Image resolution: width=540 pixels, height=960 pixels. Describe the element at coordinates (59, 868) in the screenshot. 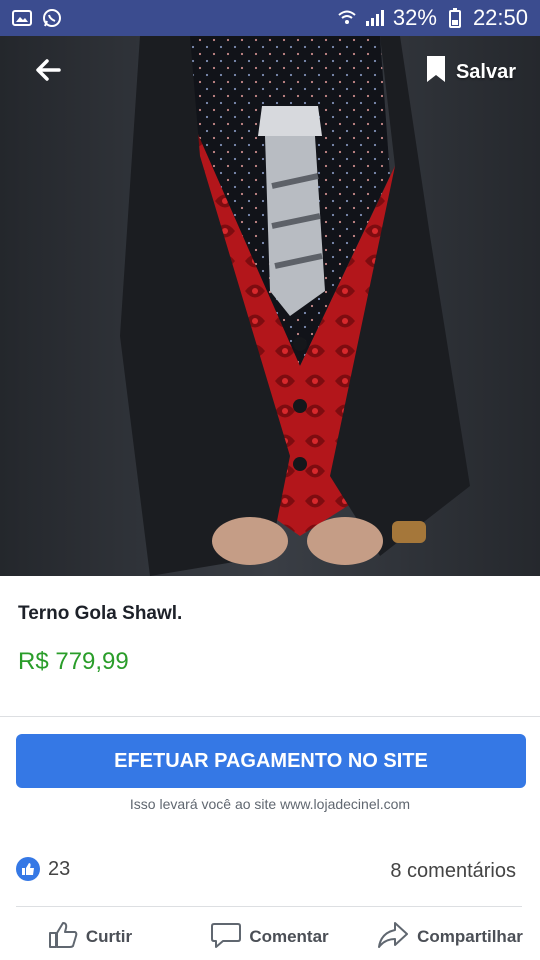

I see `like-count: 23` at that location.